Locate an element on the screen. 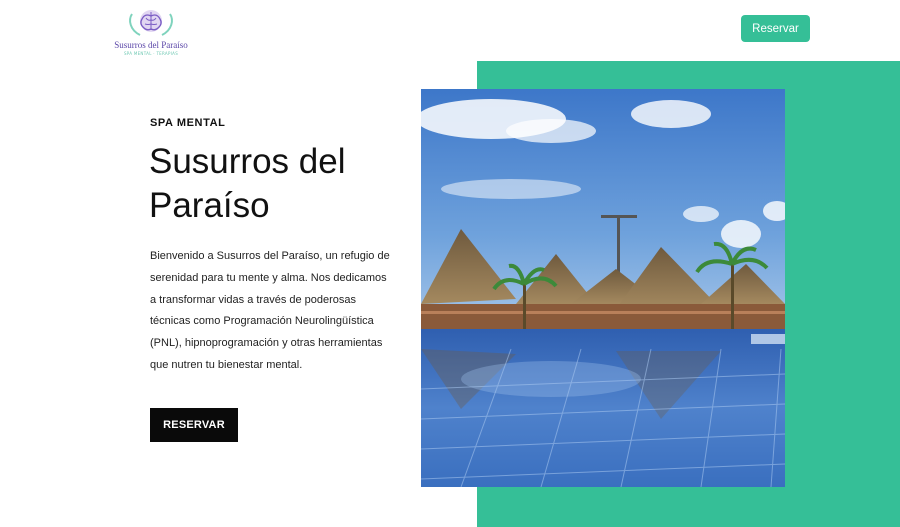 The image size is (900, 527). brain-hands-icon is located at coordinates (151, 23).